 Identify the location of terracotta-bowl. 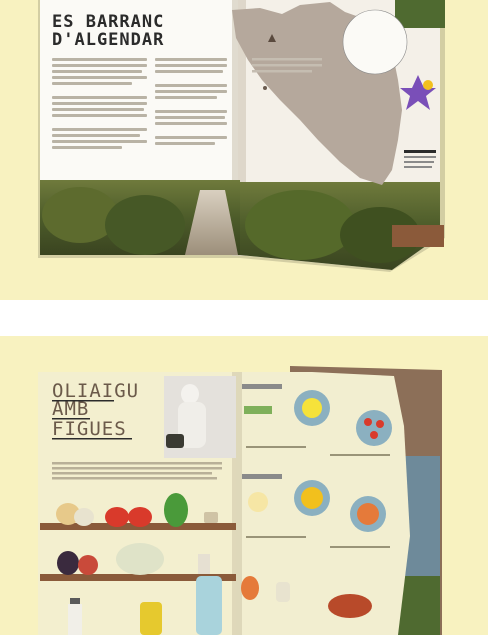
(350, 606).